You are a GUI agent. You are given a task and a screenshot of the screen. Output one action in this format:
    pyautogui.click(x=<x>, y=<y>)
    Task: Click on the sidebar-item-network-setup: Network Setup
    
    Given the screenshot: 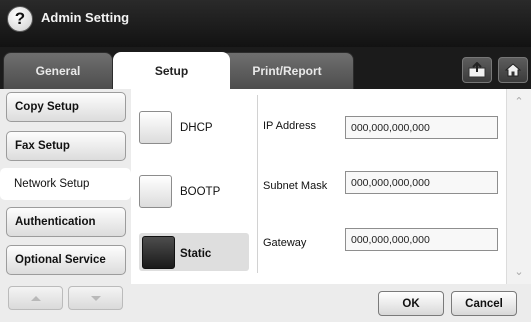 What is the action you would take?
    pyautogui.click(x=65, y=184)
    